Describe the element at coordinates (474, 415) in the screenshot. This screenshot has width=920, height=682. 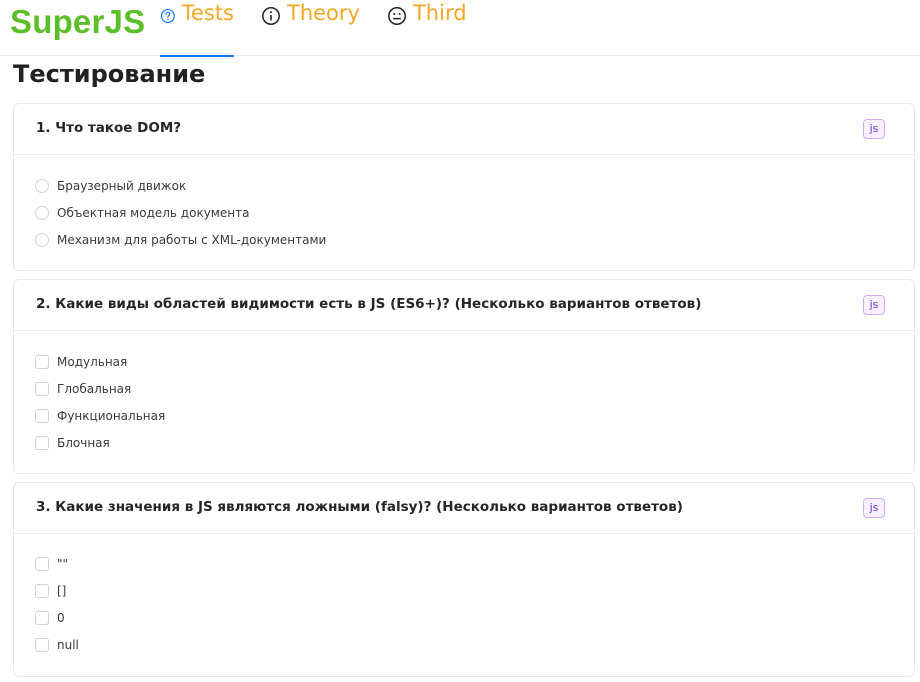
I see `answer-option-checkbox: Функциональная` at that location.